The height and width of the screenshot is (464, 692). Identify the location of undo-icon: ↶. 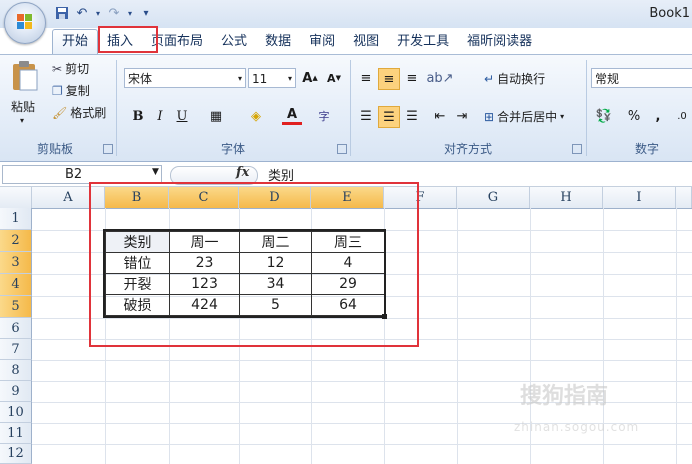
(82, 13).